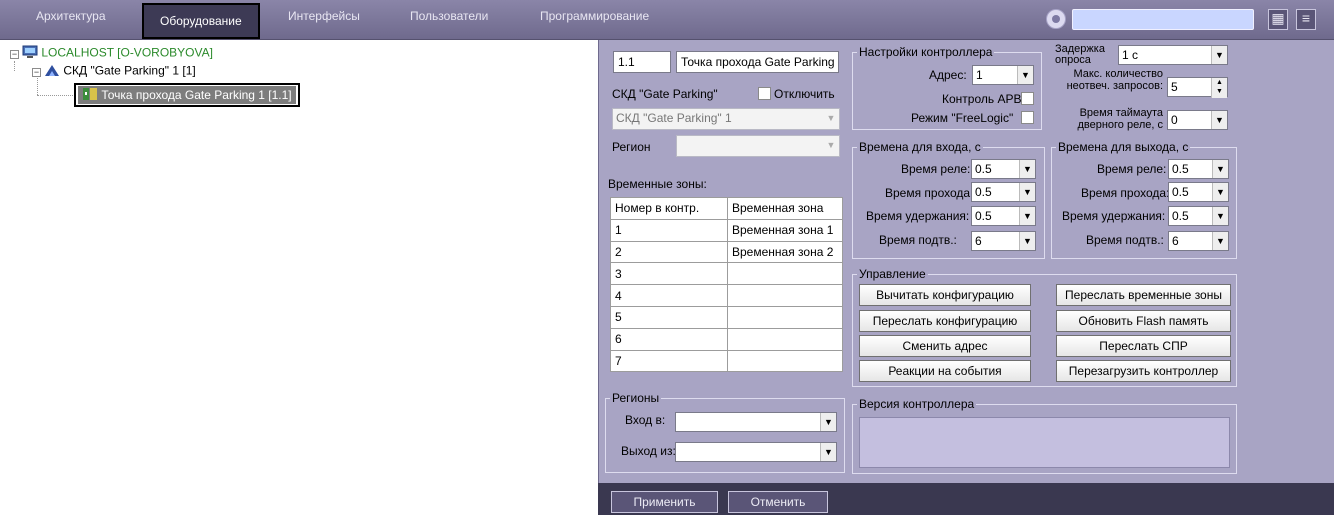 This screenshot has height=515, width=1334. What do you see at coordinates (1143, 371) in the screenshot?
I see `reboot-controller-button: Перезагрузить контроллер` at bounding box center [1143, 371].